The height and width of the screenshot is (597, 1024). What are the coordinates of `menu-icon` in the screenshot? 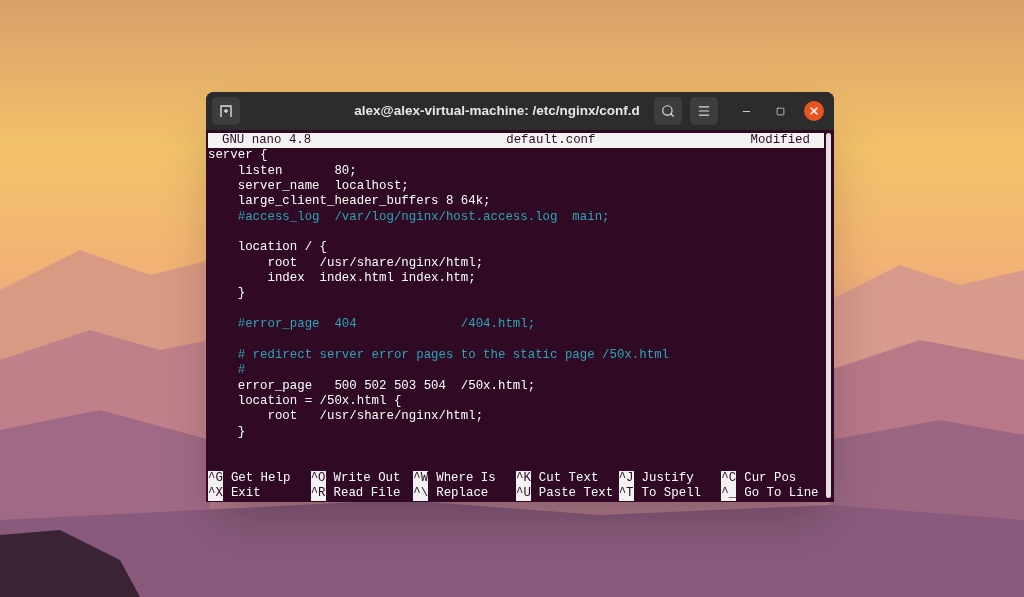 It's located at (704, 111).